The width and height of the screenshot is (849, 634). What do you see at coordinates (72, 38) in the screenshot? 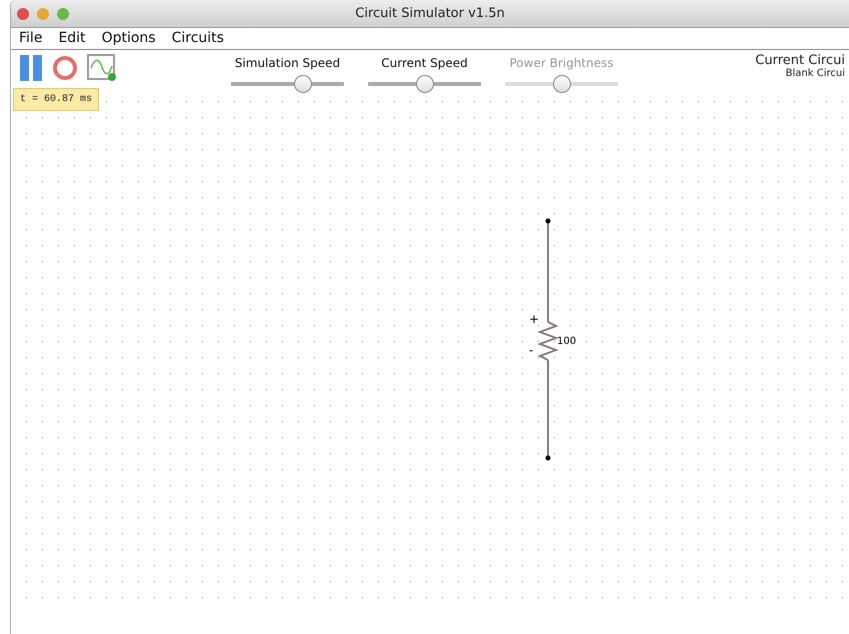
I see `menu-item: Edit` at bounding box center [72, 38].